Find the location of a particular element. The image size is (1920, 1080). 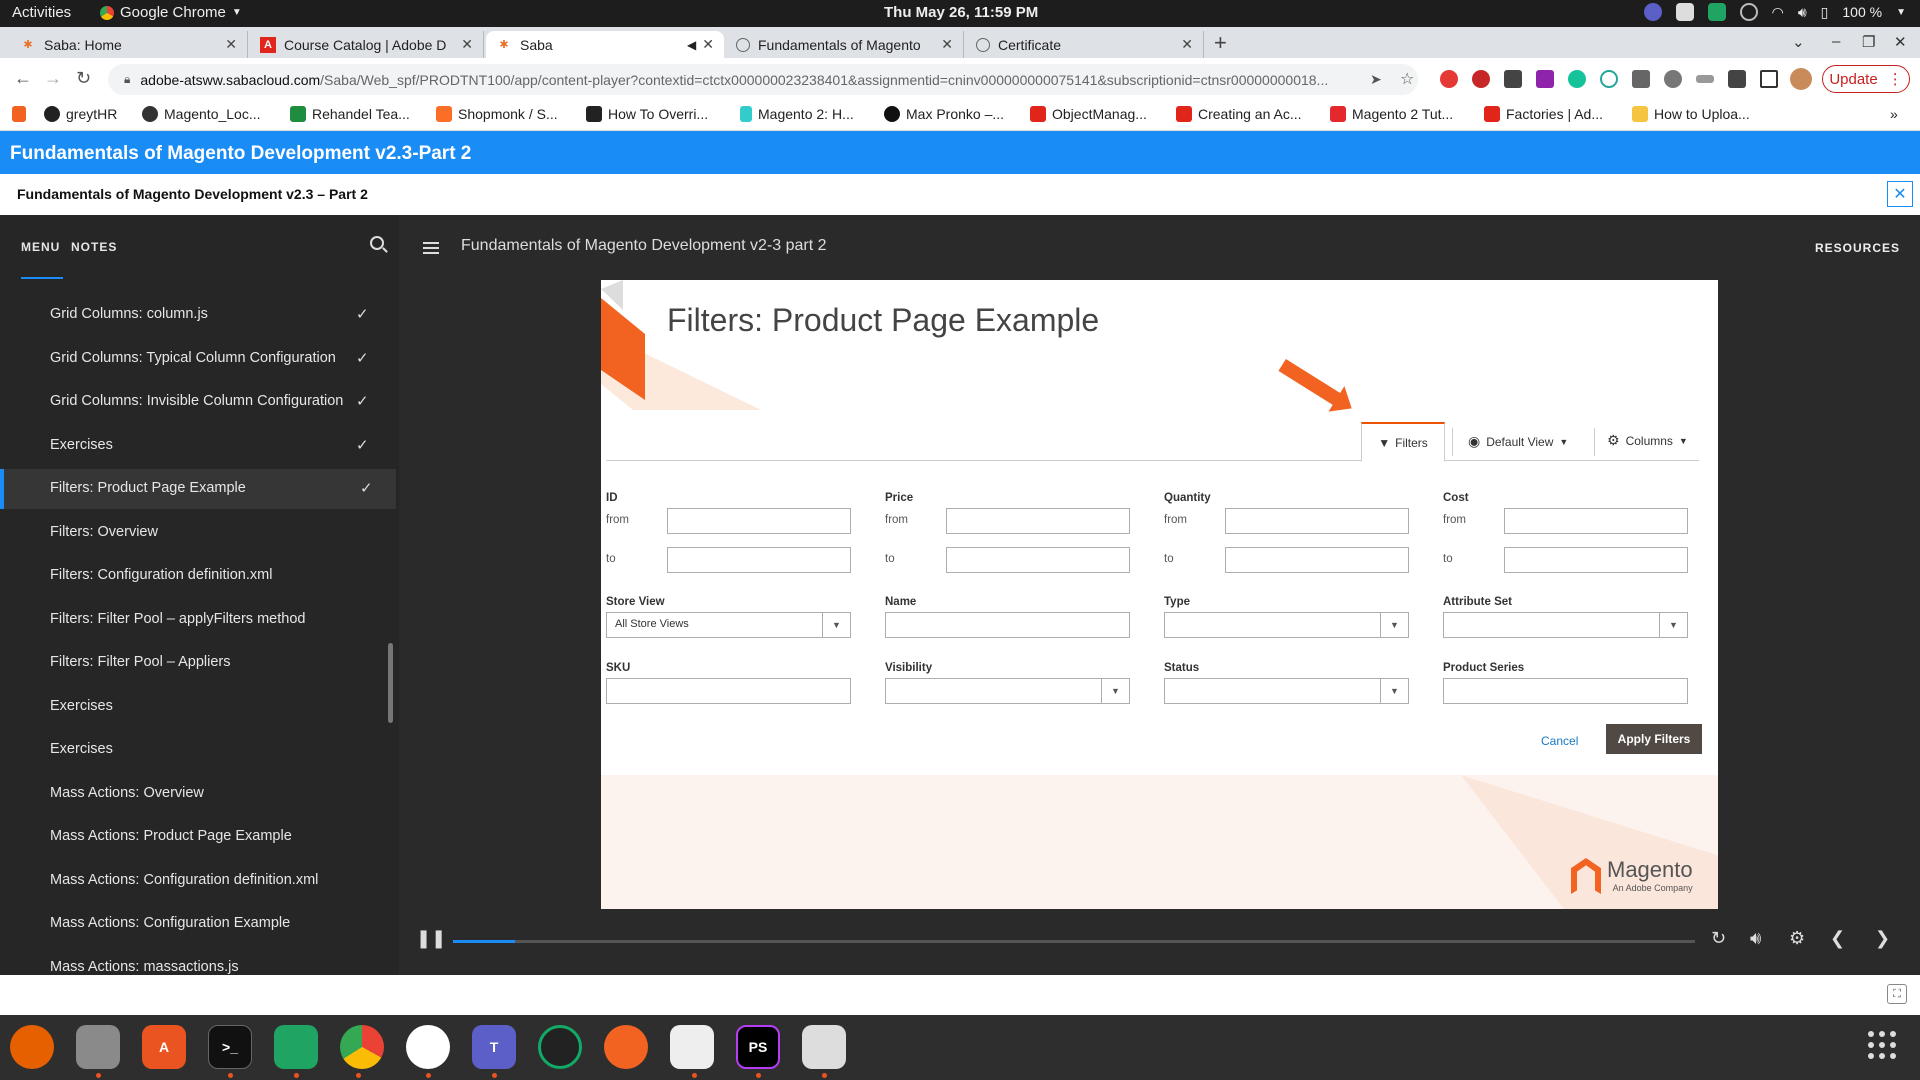

system-tray: ◠ 🔊︎ ▯ 100 % ▼ is located at coordinates (1774, 12).